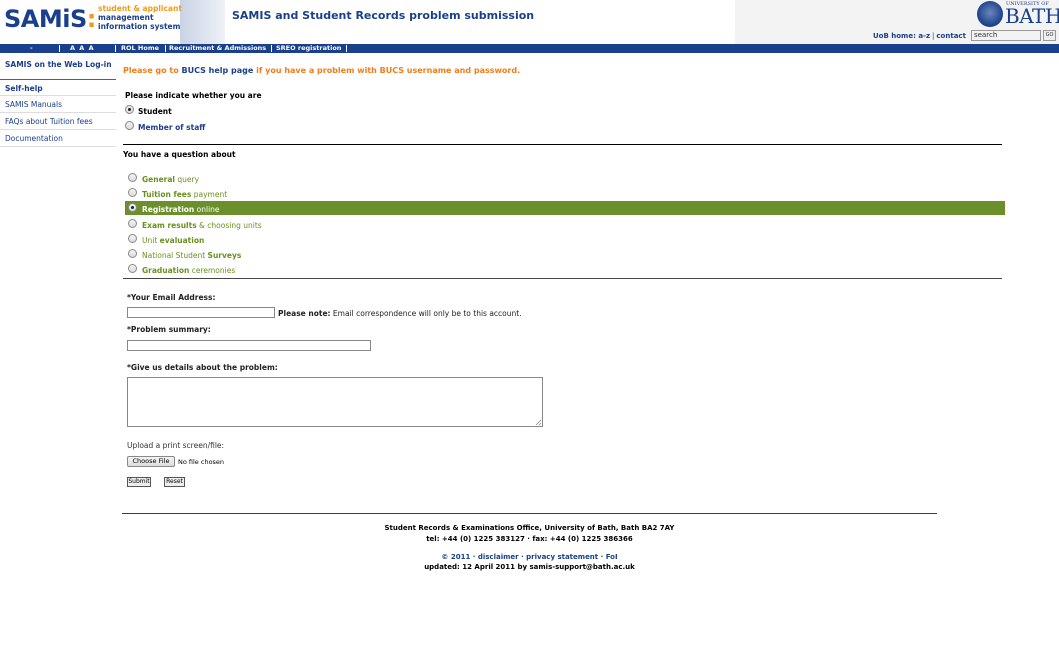 The width and height of the screenshot is (1059, 646). What do you see at coordinates (335, 402) in the screenshot?
I see `problem-details-textarea` at bounding box center [335, 402].